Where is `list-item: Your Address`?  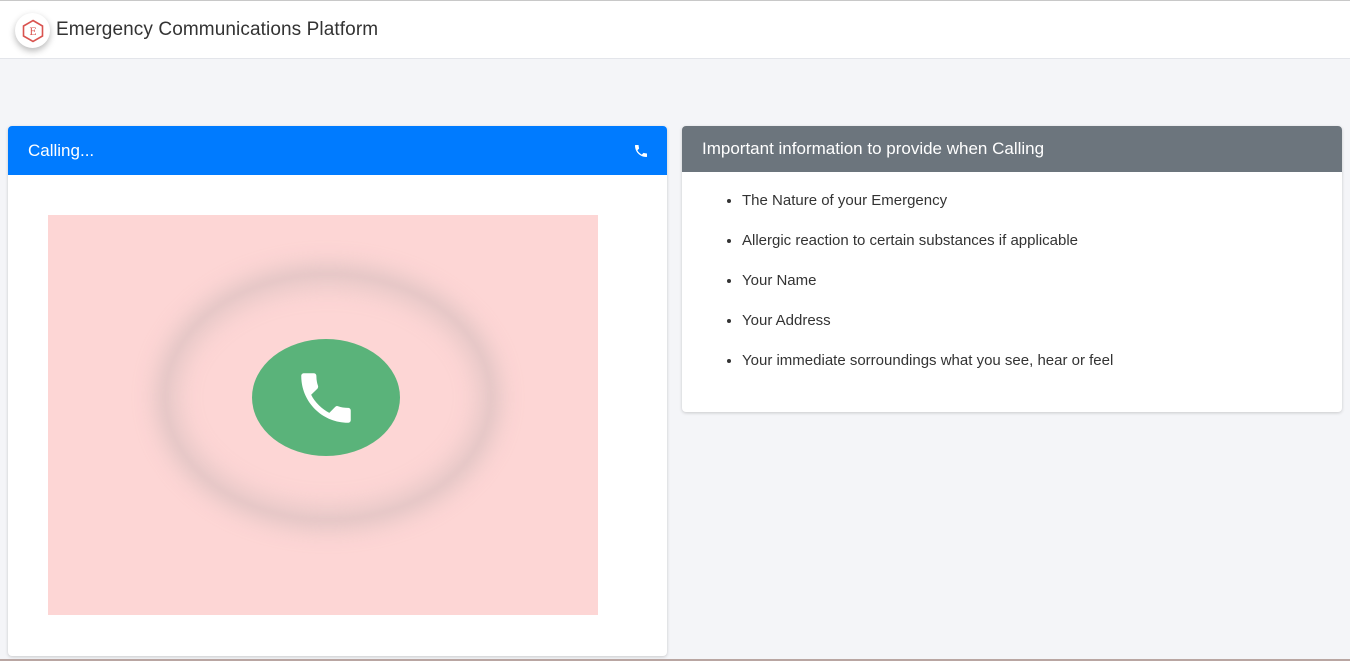 list-item: Your Address is located at coordinates (1042, 321).